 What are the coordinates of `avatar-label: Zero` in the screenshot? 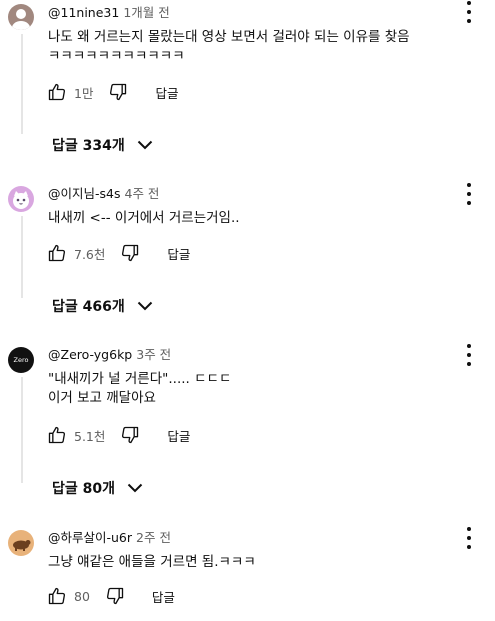 It's located at (21, 360).